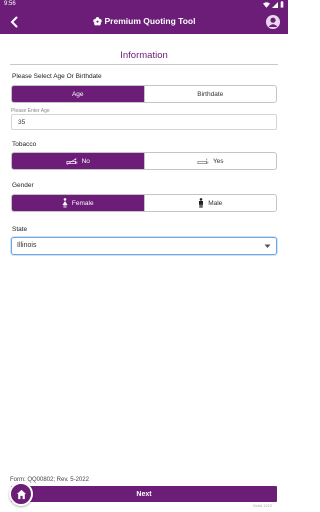 Image resolution: width=320 pixels, height=512 pixels. I want to click on birthdate-option: Birthdate, so click(210, 94).